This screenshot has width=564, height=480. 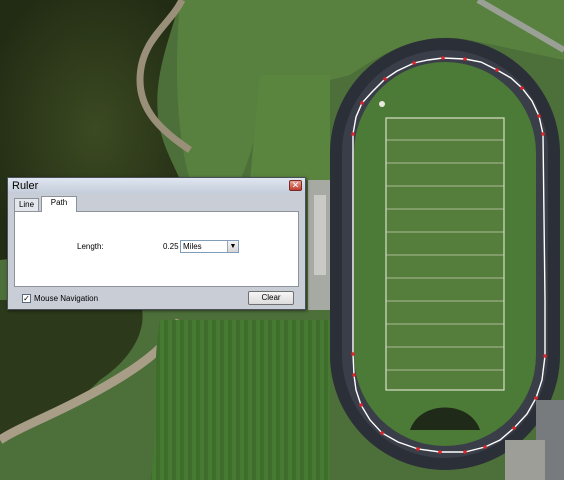 What do you see at coordinates (66, 298) in the screenshot?
I see `mouse-navigation-label: Mouse Navigation` at bounding box center [66, 298].